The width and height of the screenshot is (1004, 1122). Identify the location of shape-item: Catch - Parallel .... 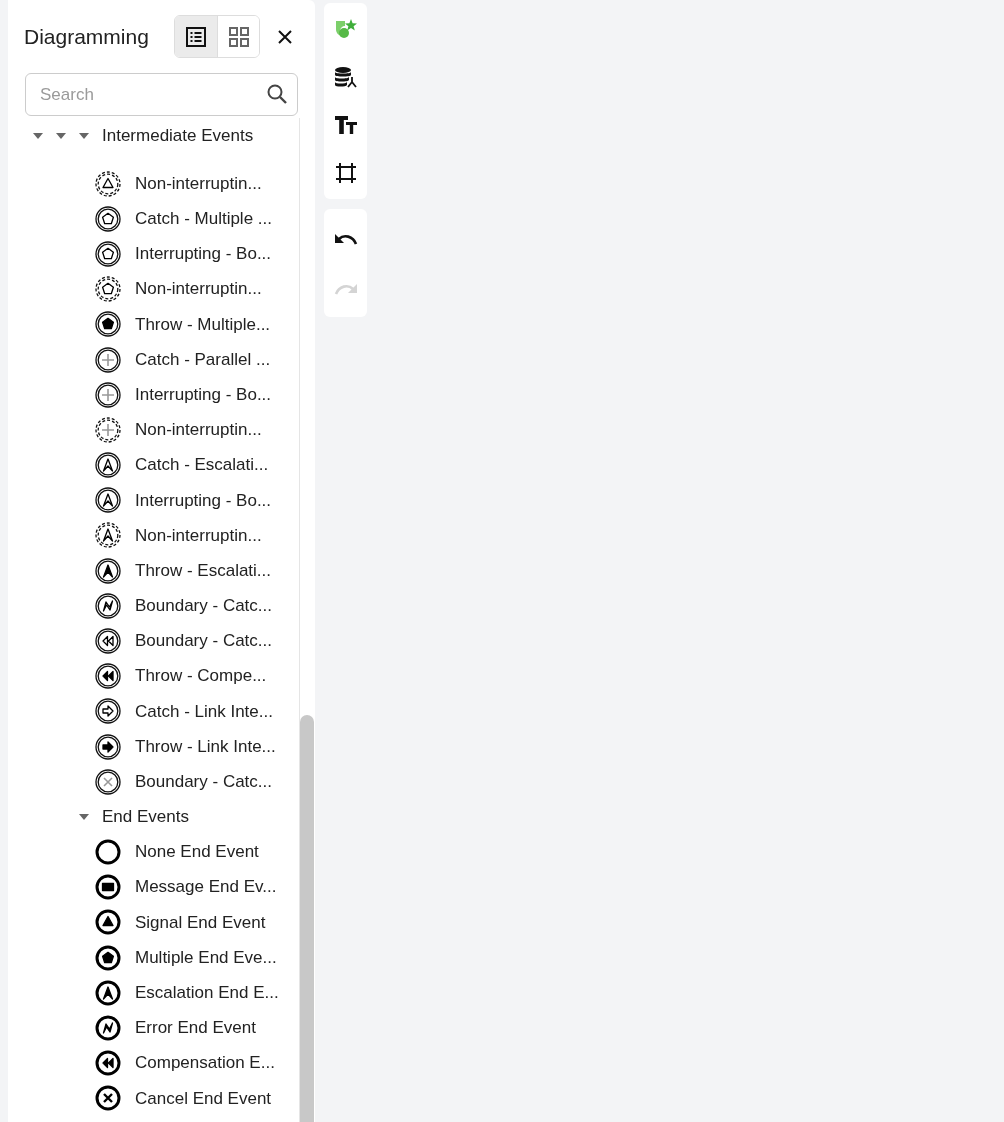
(162, 359).